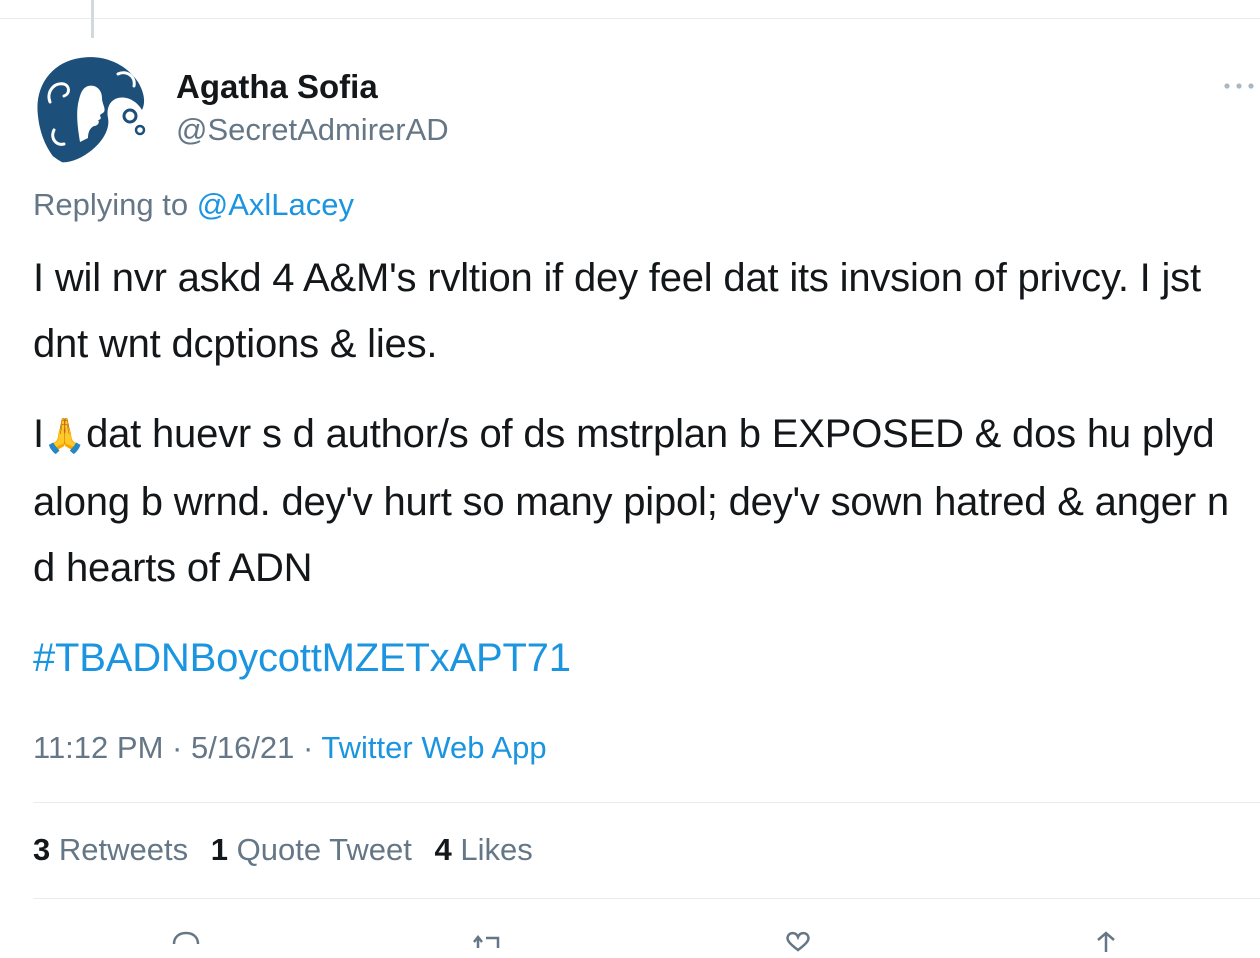  Describe the element at coordinates (38, 434) in the screenshot. I see `tweet-paragraph-2-start: I` at that location.